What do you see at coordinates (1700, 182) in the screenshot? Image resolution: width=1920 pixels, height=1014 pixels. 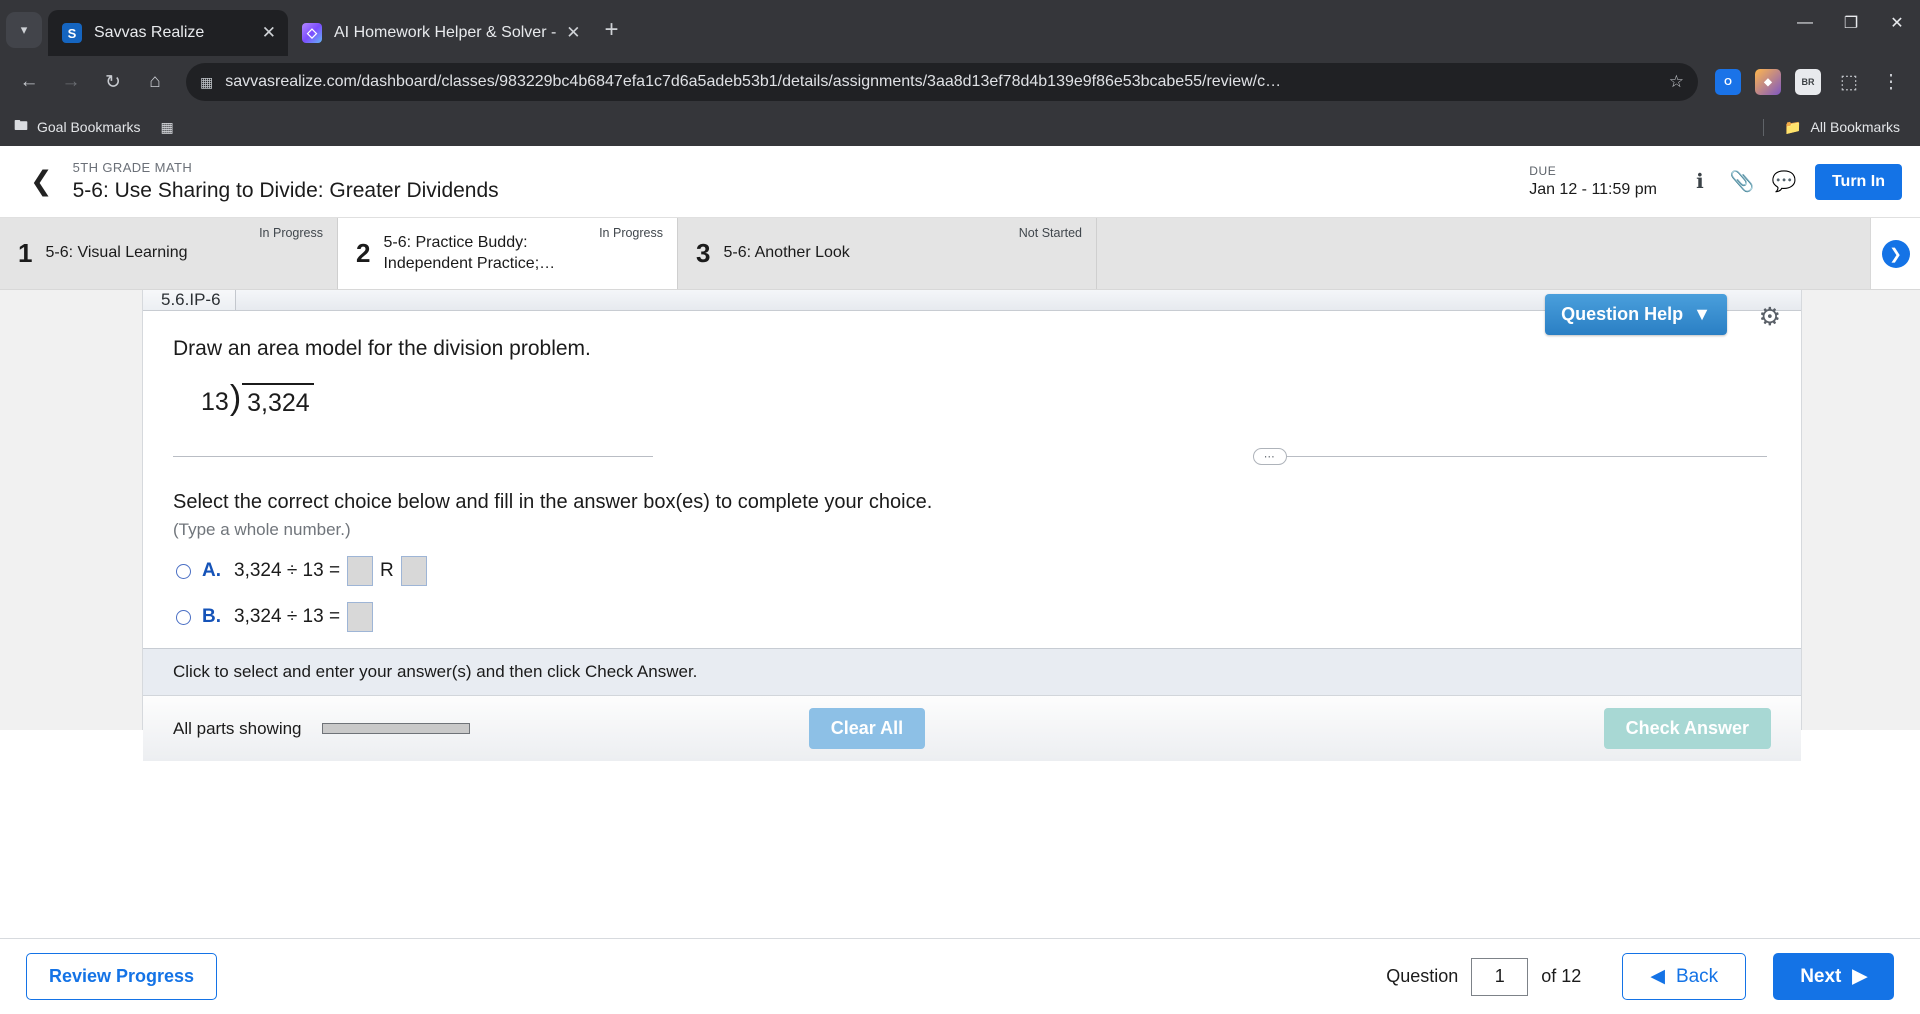 I see `info-icon: ℹ` at bounding box center [1700, 182].